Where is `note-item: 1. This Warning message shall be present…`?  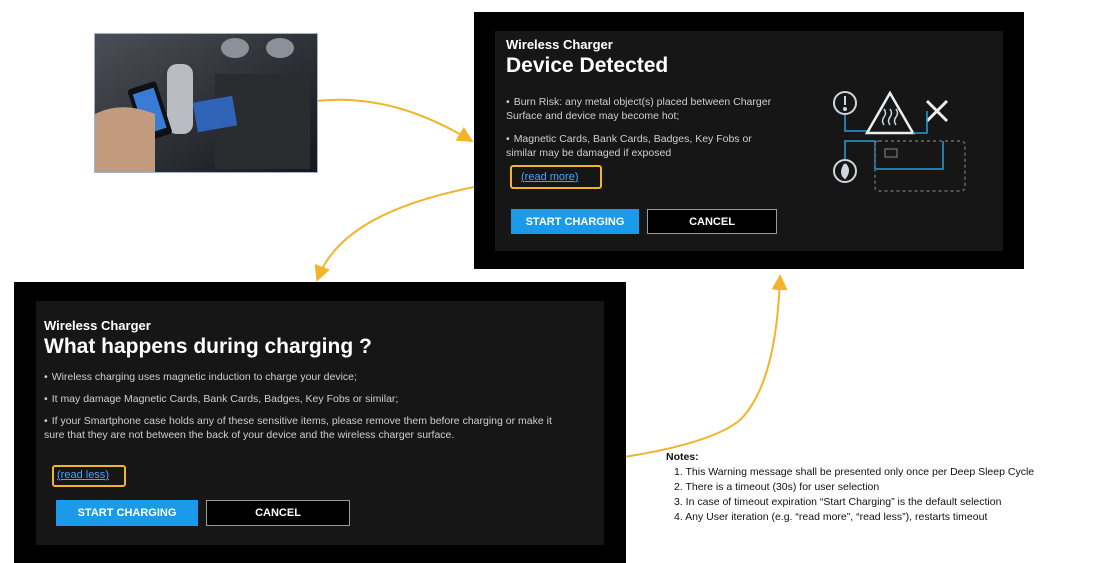
note-item: 1. This Warning message shall be present… is located at coordinates (854, 472).